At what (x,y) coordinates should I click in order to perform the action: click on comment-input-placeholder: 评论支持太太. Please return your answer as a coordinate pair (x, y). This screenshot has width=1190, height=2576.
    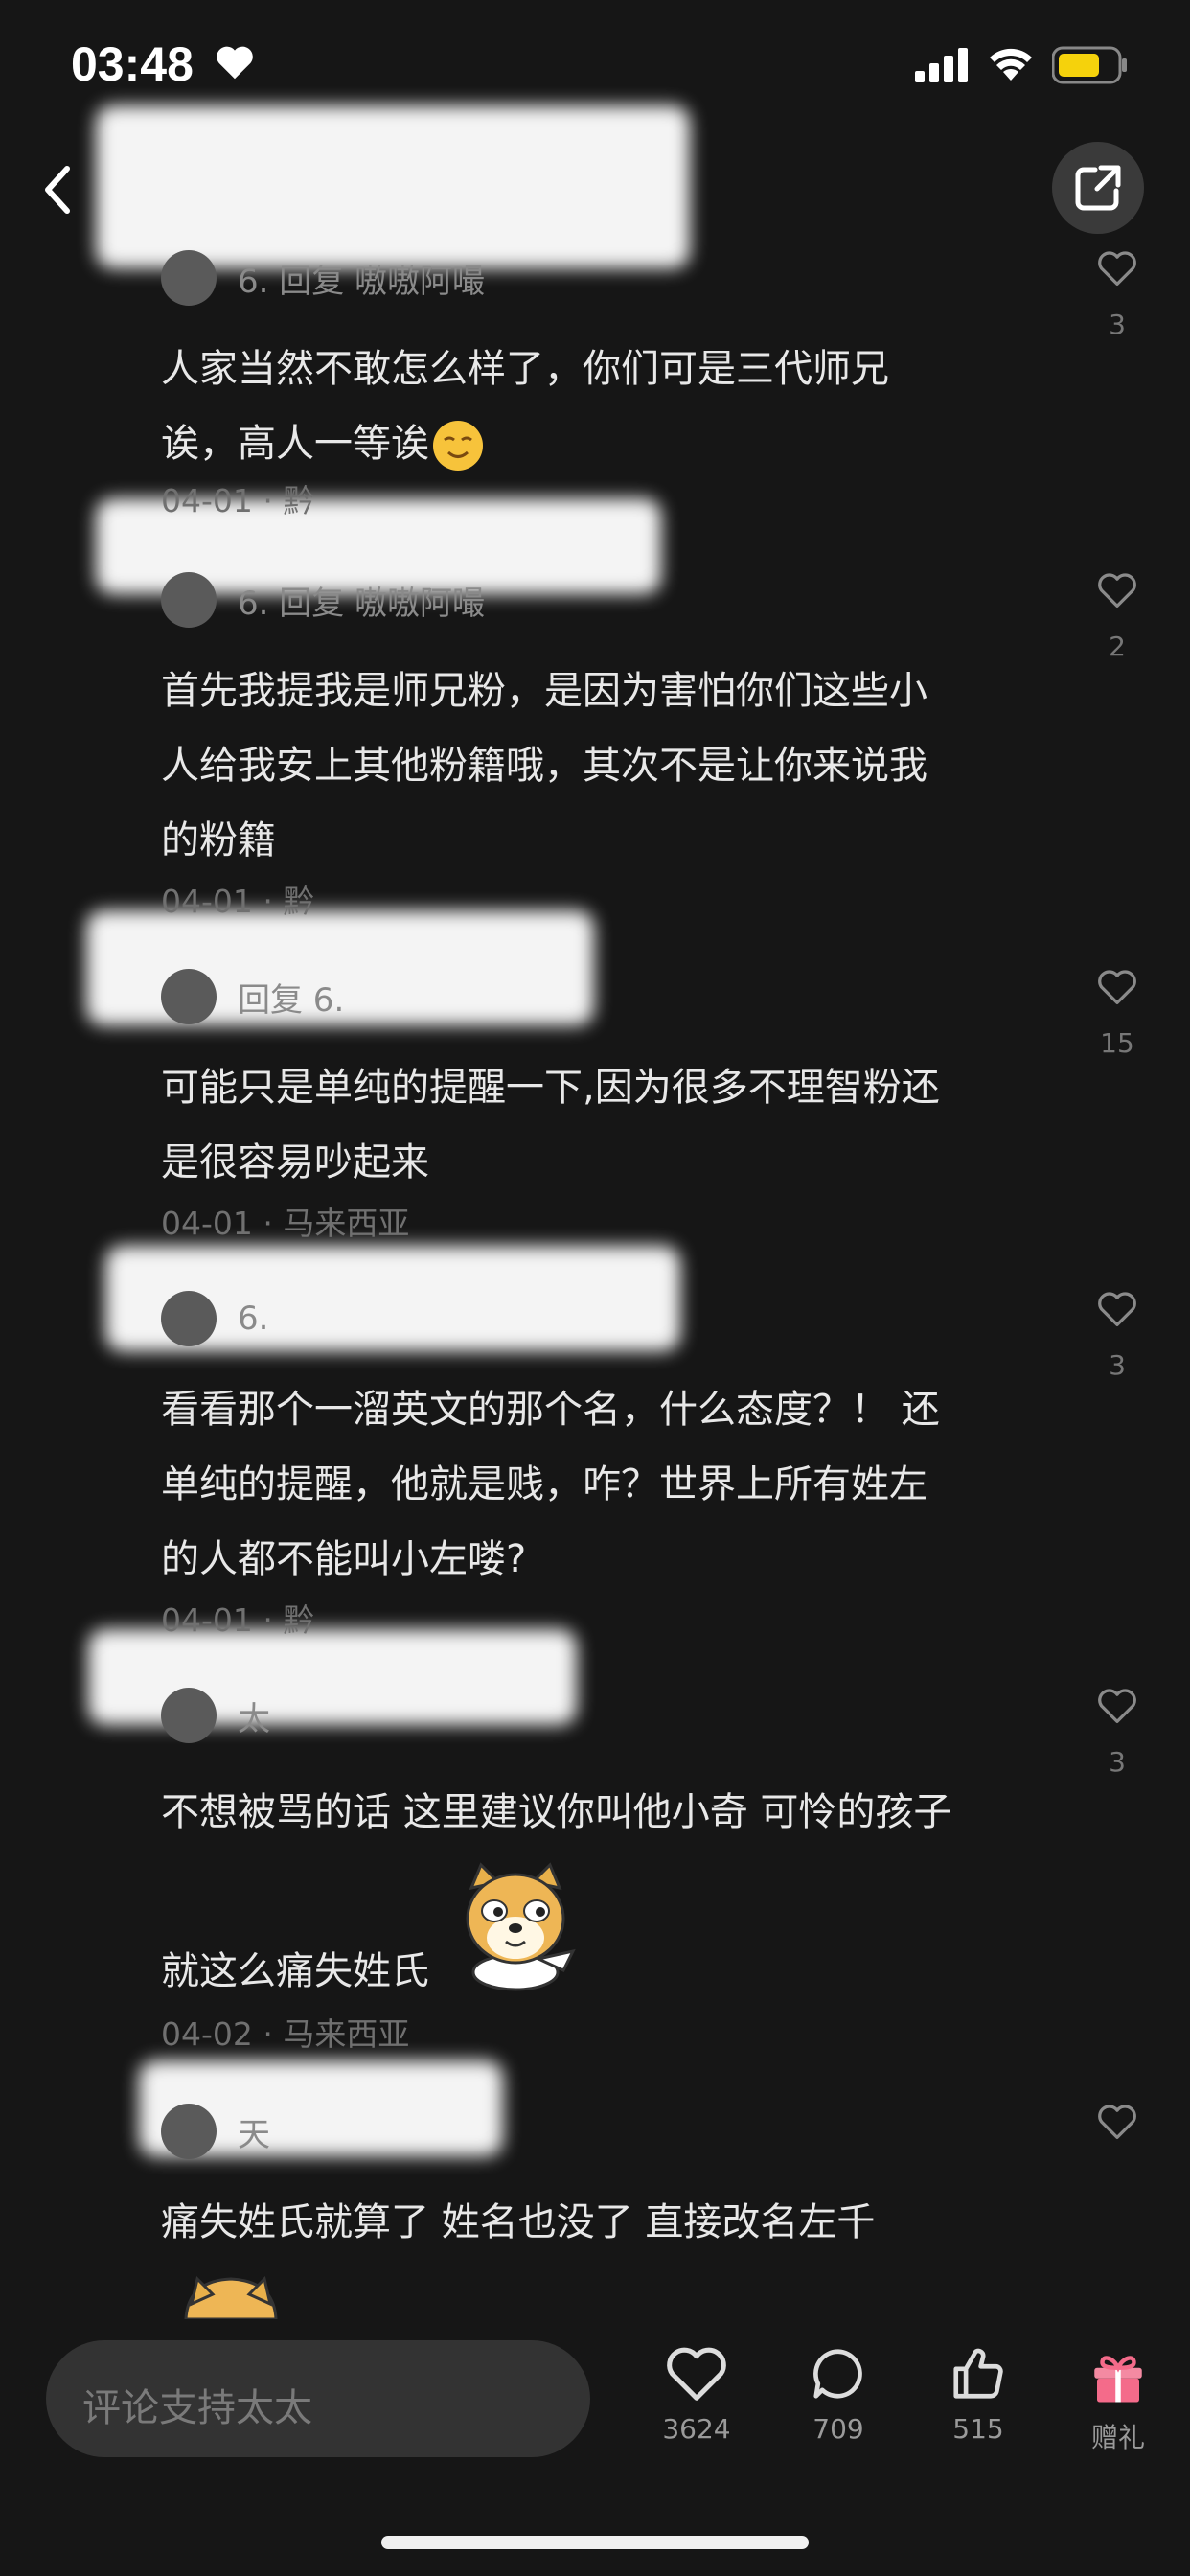
    Looking at the image, I should click on (197, 2408).